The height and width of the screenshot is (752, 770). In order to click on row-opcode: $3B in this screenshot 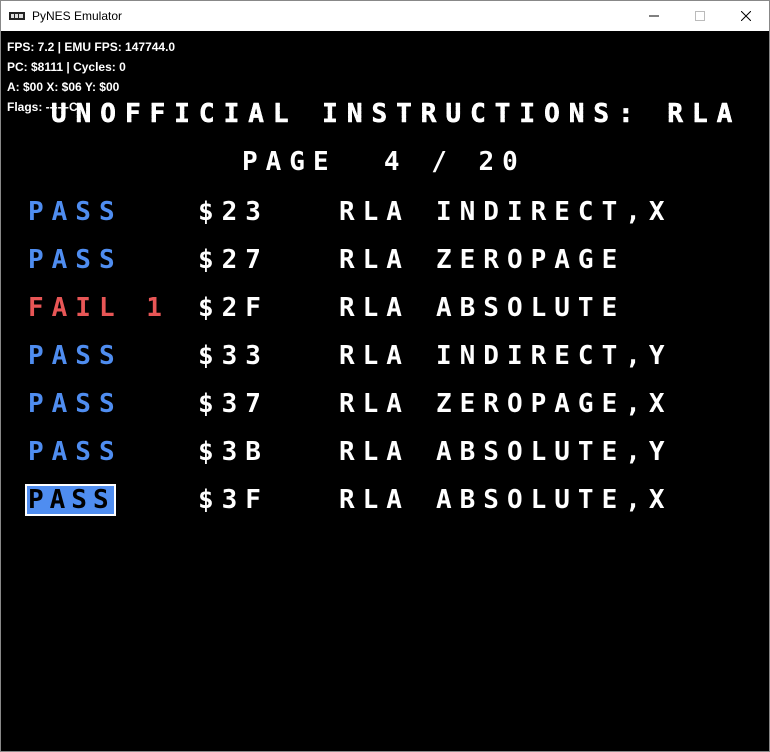, I will do `click(233, 452)`.